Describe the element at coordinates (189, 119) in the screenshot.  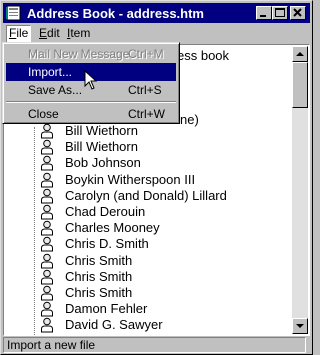
I see `list-item-partial: ne)` at that location.